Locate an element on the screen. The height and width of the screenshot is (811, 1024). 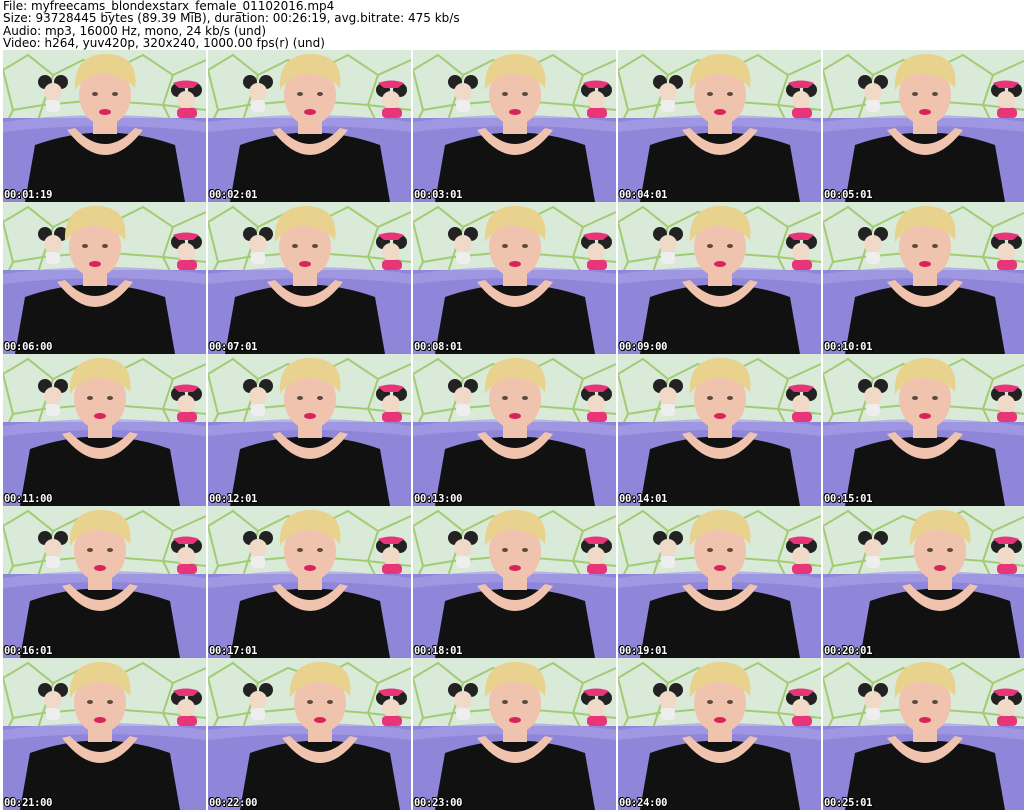
thumbnail-timestamp: 00:10:01 is located at coordinates (848, 347).